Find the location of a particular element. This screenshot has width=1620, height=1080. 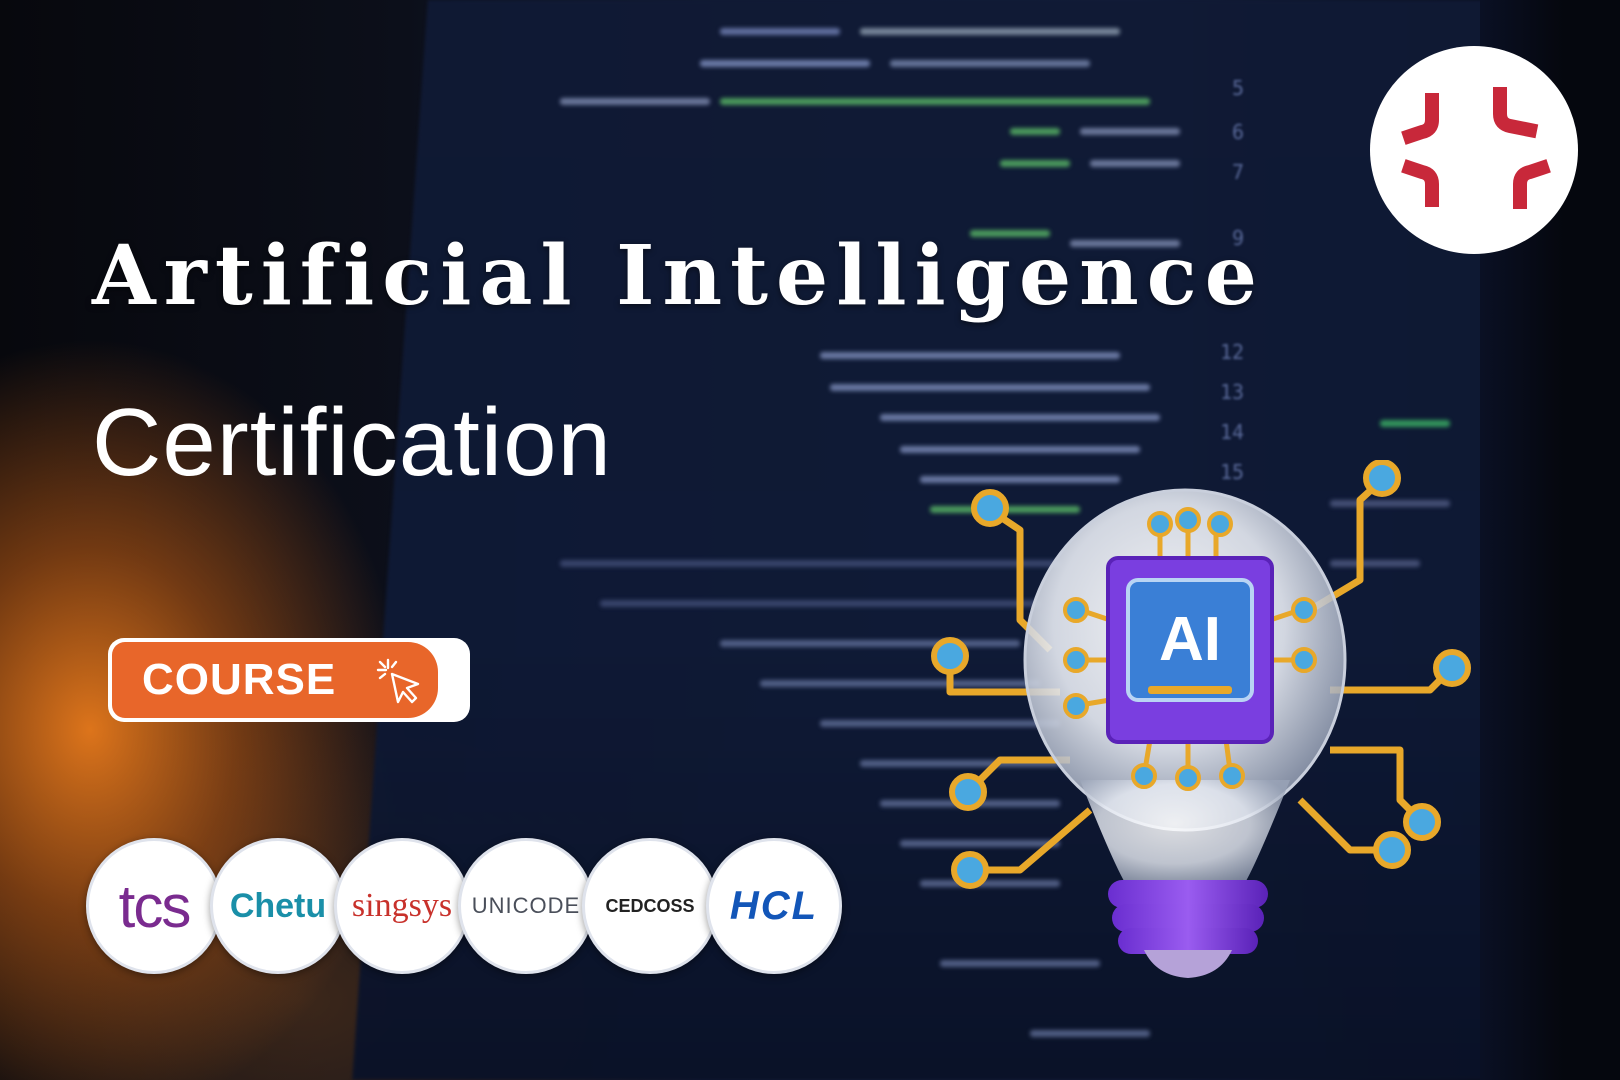

partner-logo-singsys: singsys is located at coordinates (402, 906).